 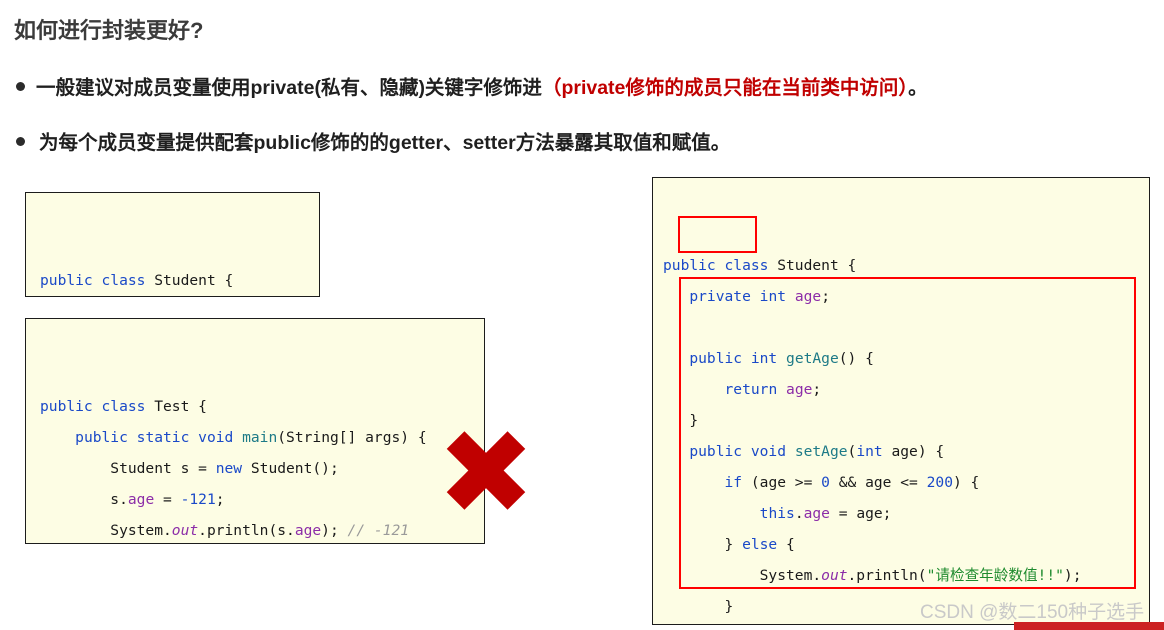 What do you see at coordinates (172, 244) in the screenshot?
I see `code-block-student-plain: public class Student { int age; }` at bounding box center [172, 244].